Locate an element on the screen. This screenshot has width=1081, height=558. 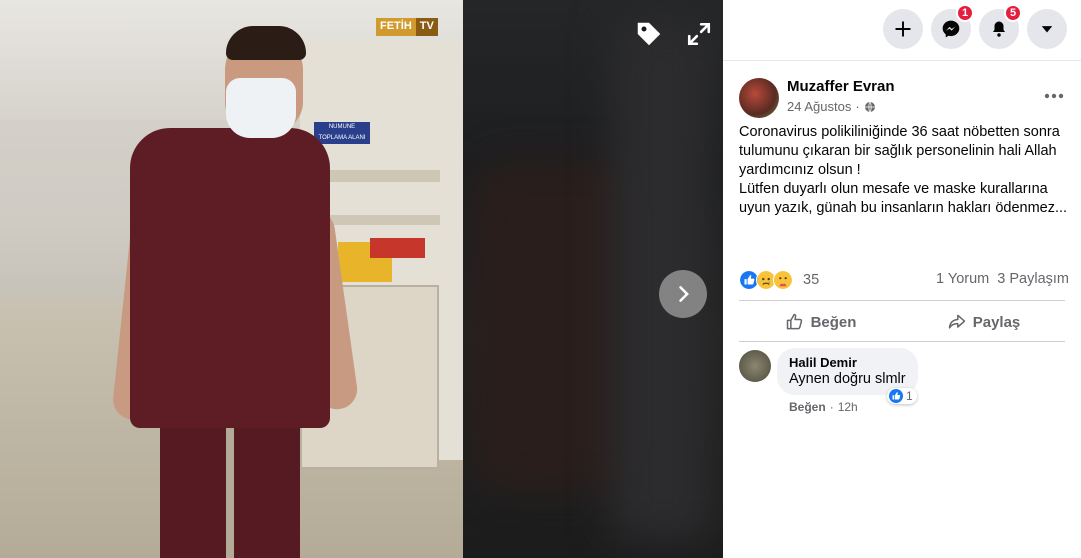
account-menu-button is located at coordinates (1047, 29).